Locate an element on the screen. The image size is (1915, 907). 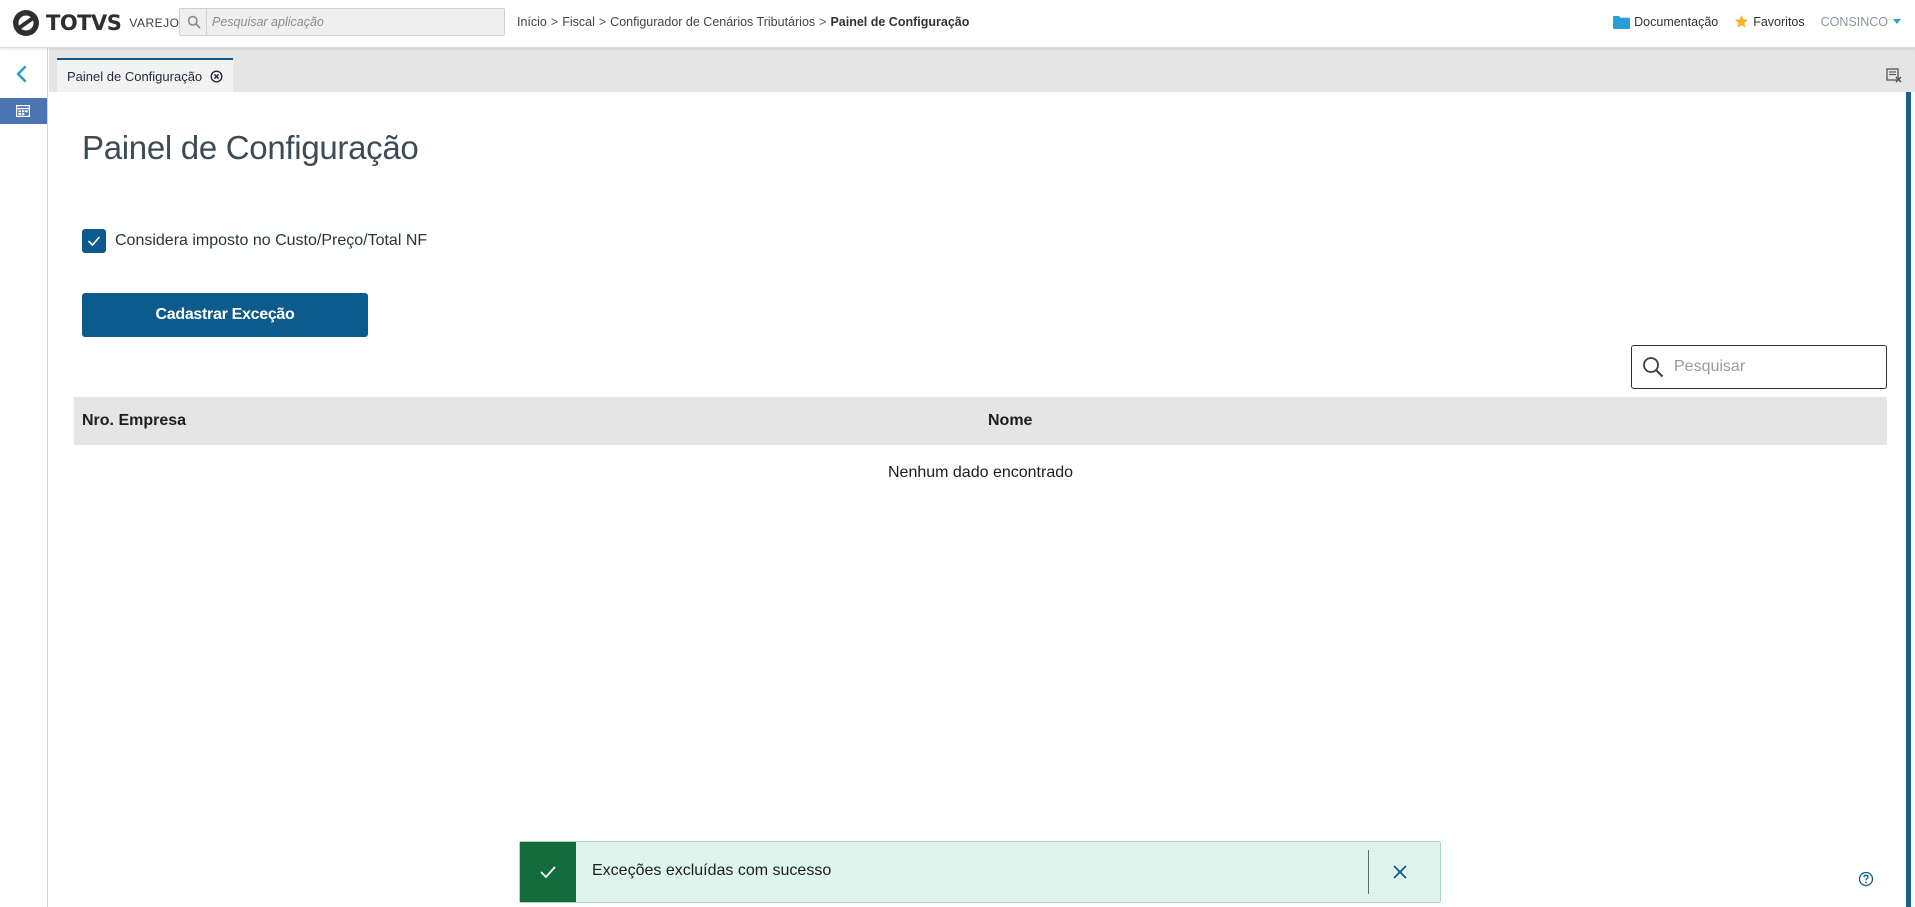
close-circle-icon is located at coordinates (216, 76).